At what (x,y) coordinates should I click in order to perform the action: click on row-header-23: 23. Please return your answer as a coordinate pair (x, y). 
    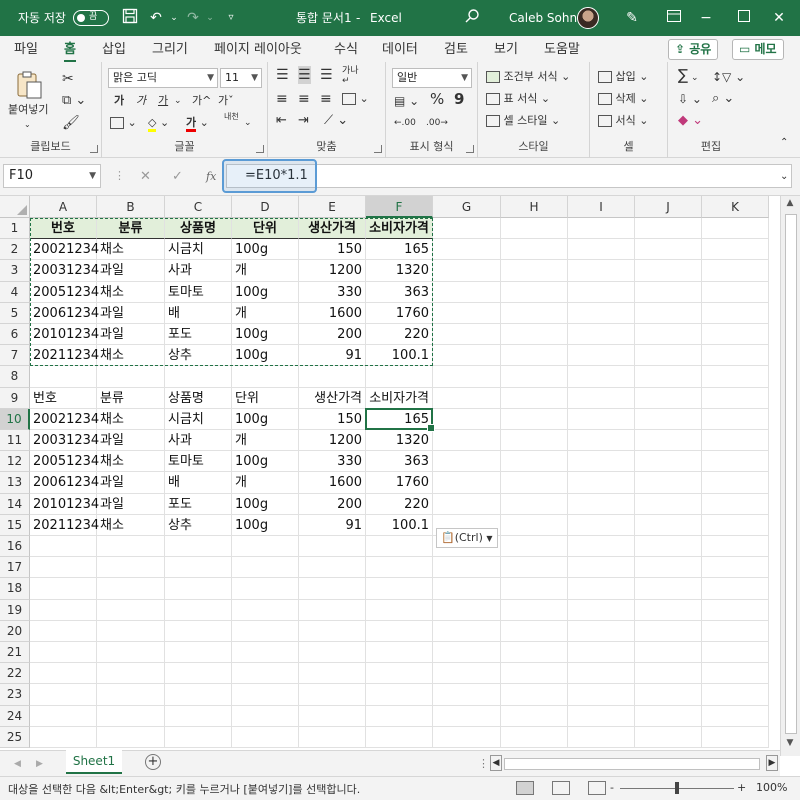
    Looking at the image, I should click on (15, 695).